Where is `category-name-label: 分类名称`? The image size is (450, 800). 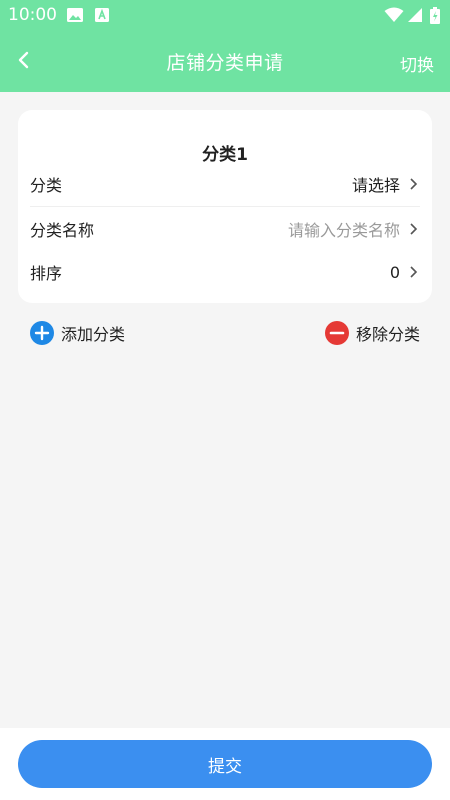 category-name-label: 分类名称 is located at coordinates (62, 230).